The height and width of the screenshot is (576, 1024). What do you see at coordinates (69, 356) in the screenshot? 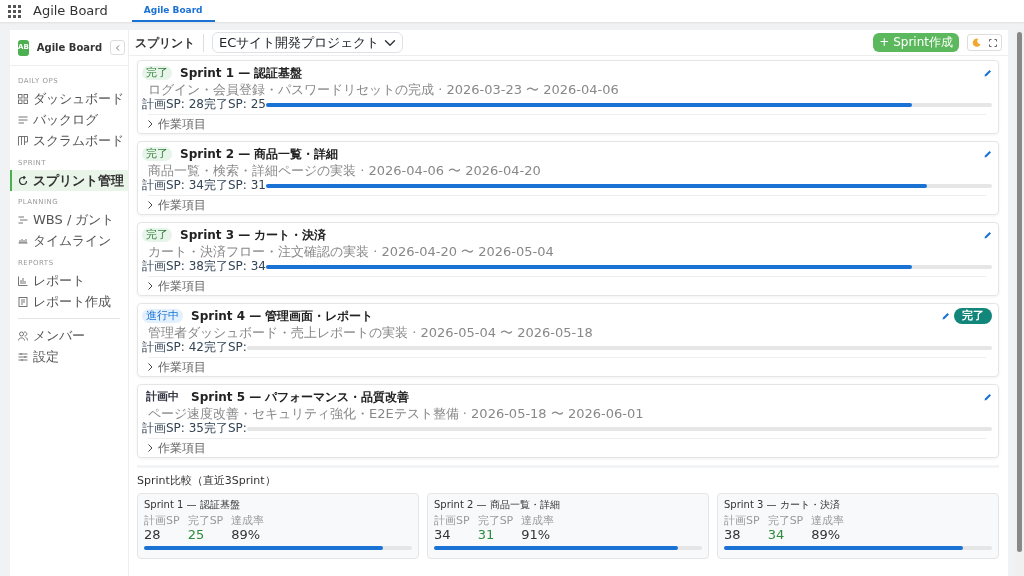
I see `sidebar-item: 設定` at bounding box center [69, 356].